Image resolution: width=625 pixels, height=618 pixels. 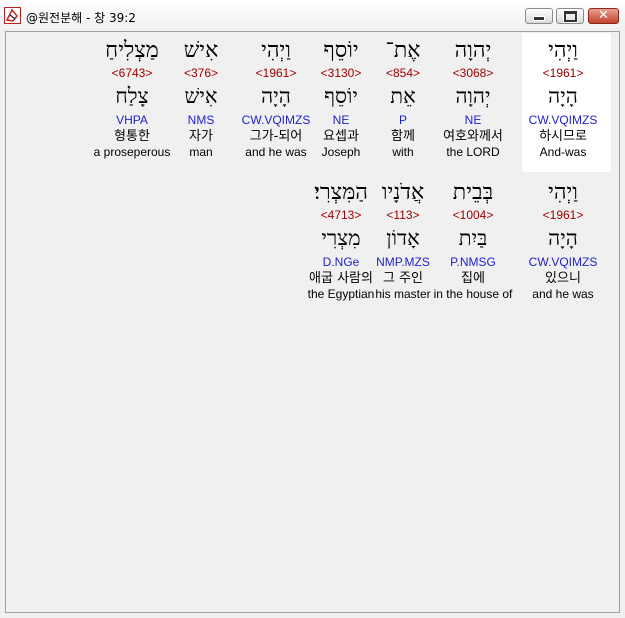 What do you see at coordinates (312, 15) in the screenshot?
I see `title-bar: @원전분해 - 창 39:2 ✕` at bounding box center [312, 15].